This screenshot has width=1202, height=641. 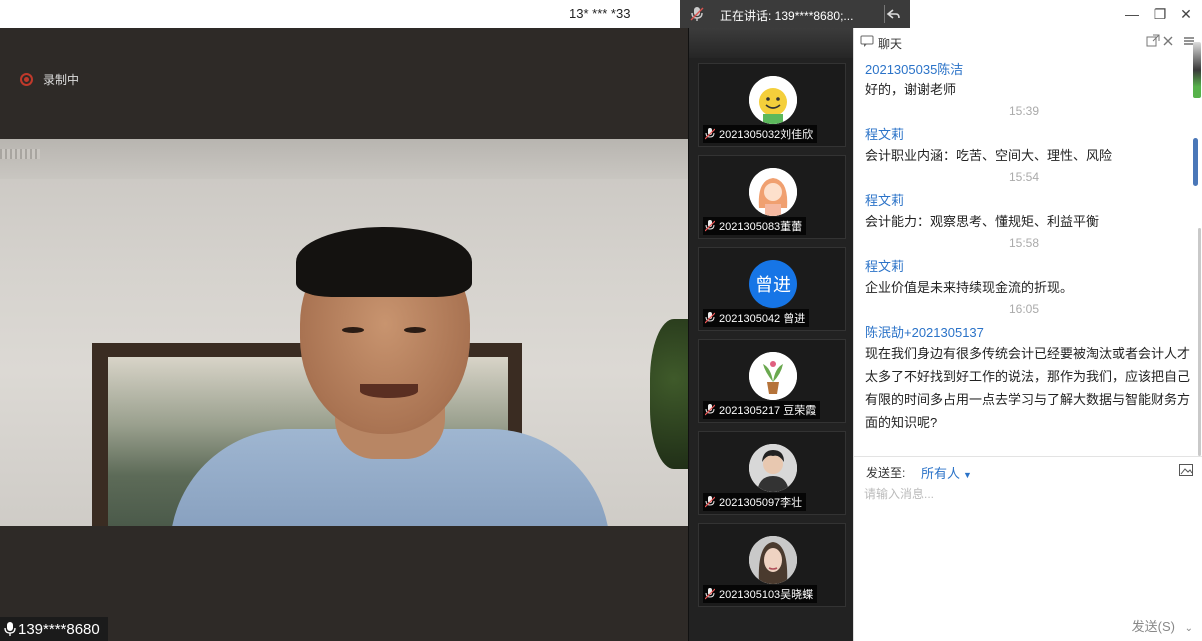 I want to click on participant-tile: 曾进 2021305042 曾进, so click(x=772, y=289).